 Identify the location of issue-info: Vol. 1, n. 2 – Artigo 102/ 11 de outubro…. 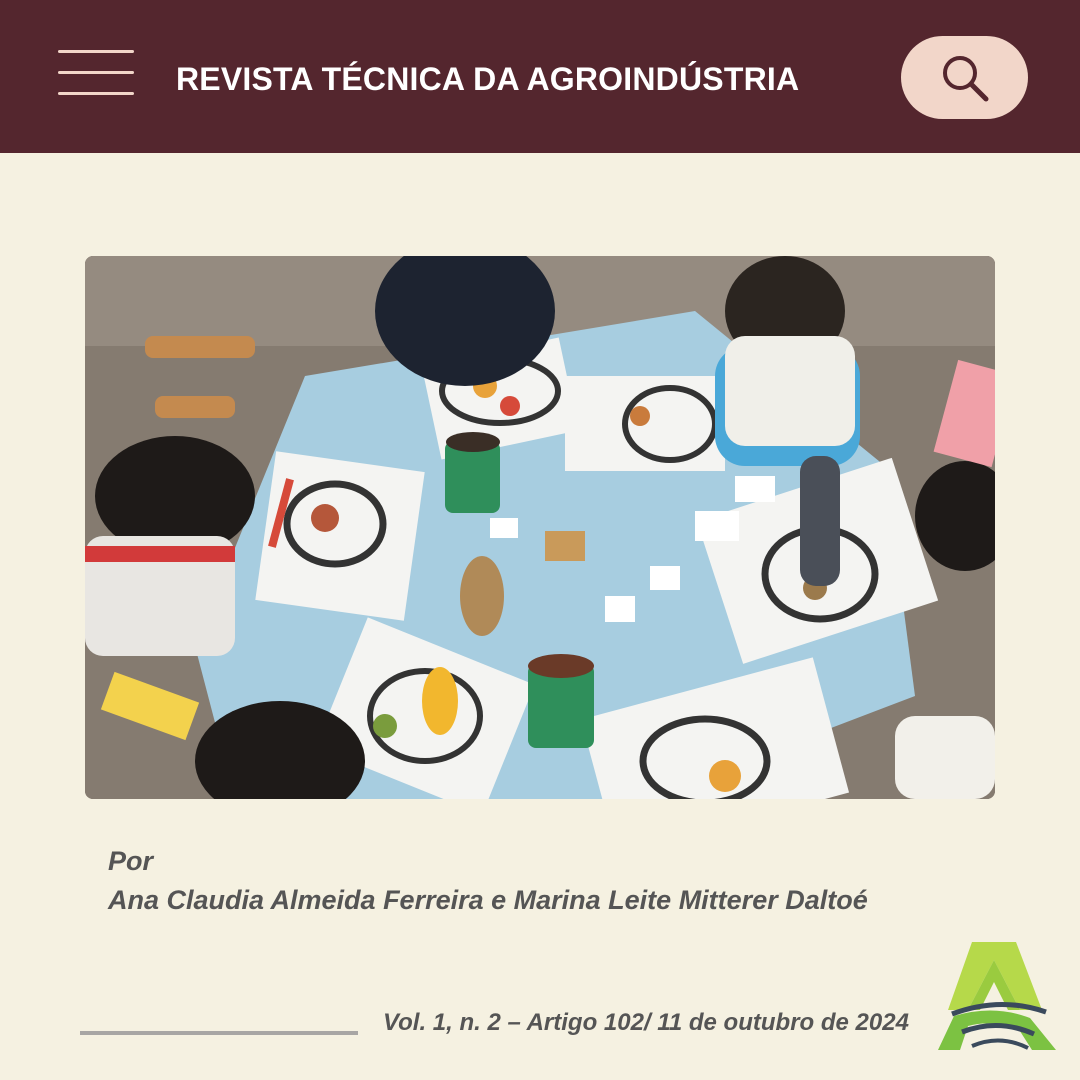
(646, 1022).